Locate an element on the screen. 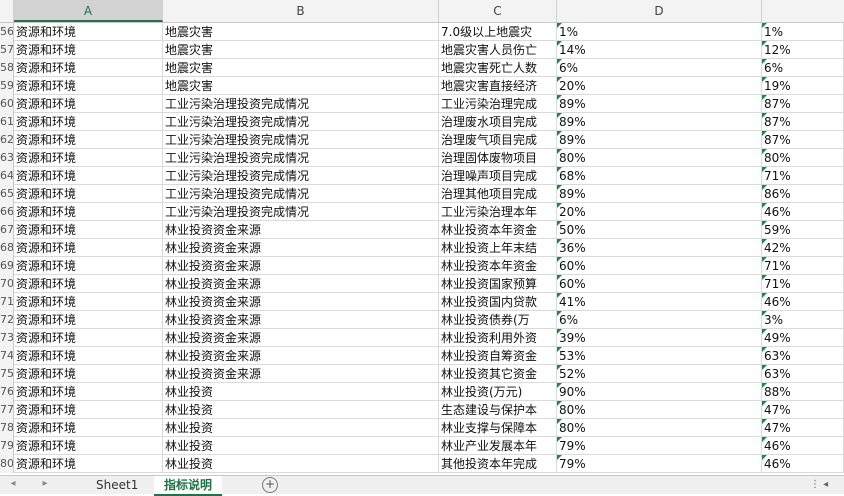  row-number: 65 is located at coordinates (7, 194).